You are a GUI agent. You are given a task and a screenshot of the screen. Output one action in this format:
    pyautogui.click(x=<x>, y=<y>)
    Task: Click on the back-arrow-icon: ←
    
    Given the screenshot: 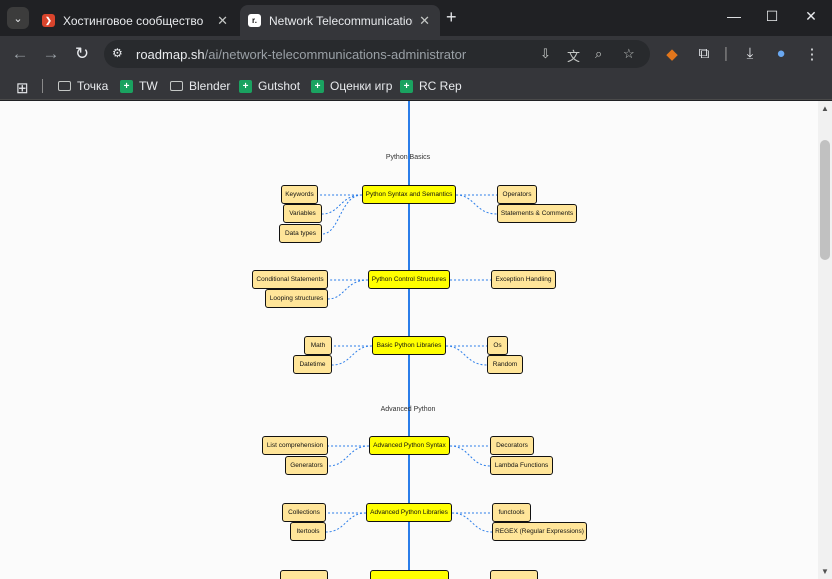 What is the action you would take?
    pyautogui.click(x=20, y=54)
    